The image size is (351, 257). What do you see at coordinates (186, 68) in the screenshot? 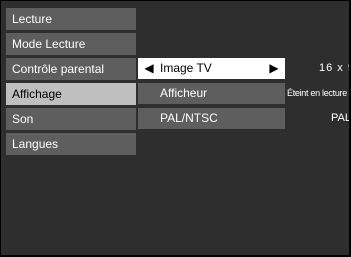
I see `submenu-item-label: Image TV` at bounding box center [186, 68].